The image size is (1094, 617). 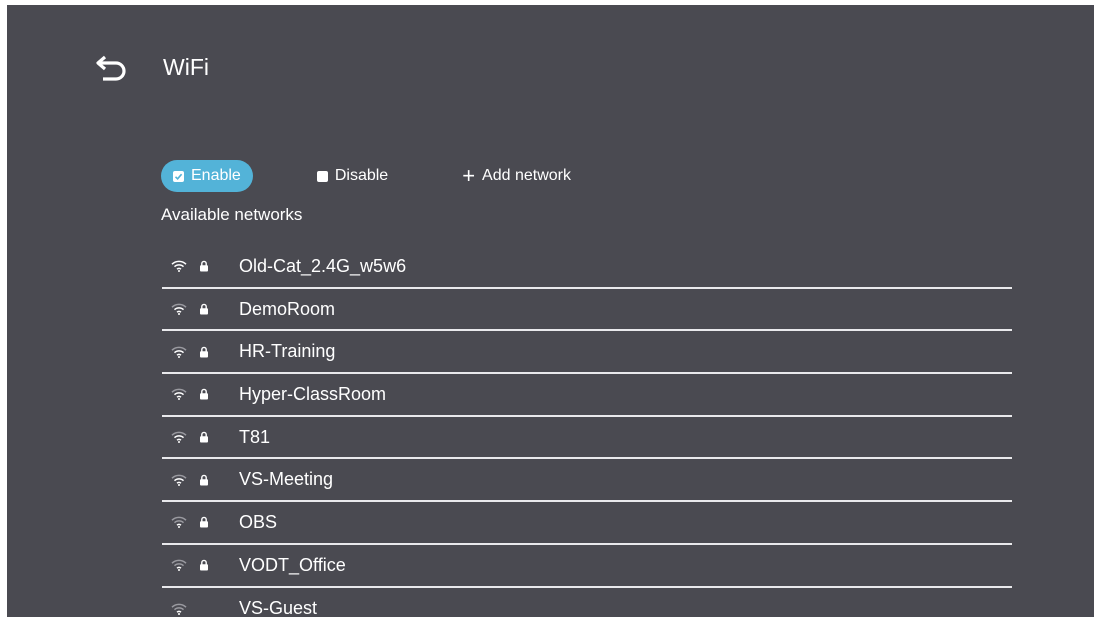 I want to click on network-ssid: OBS, so click(x=258, y=521).